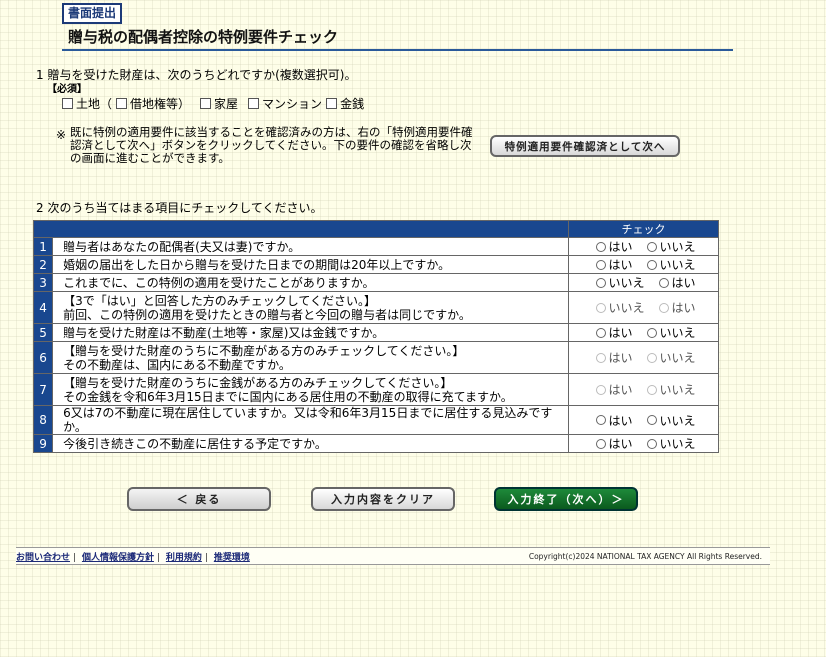 This screenshot has height=657, width=826. What do you see at coordinates (311, 282) in the screenshot?
I see `row-question-cell: これまでに、この特例の適用を受けたことがありますか。` at bounding box center [311, 282].